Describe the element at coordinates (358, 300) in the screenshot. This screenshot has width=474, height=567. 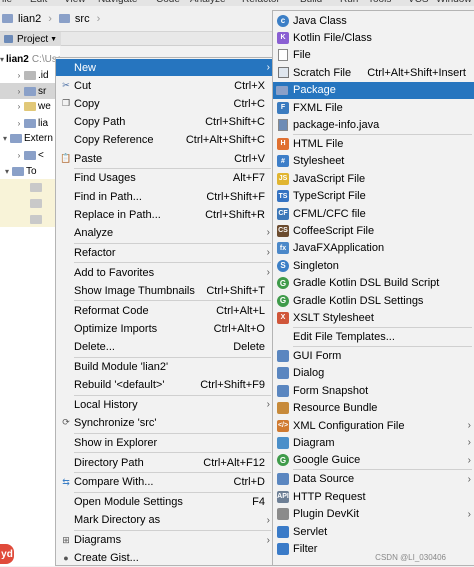
I see `menu-item-label: Gradle Kotlin DSL Settings` at that location.